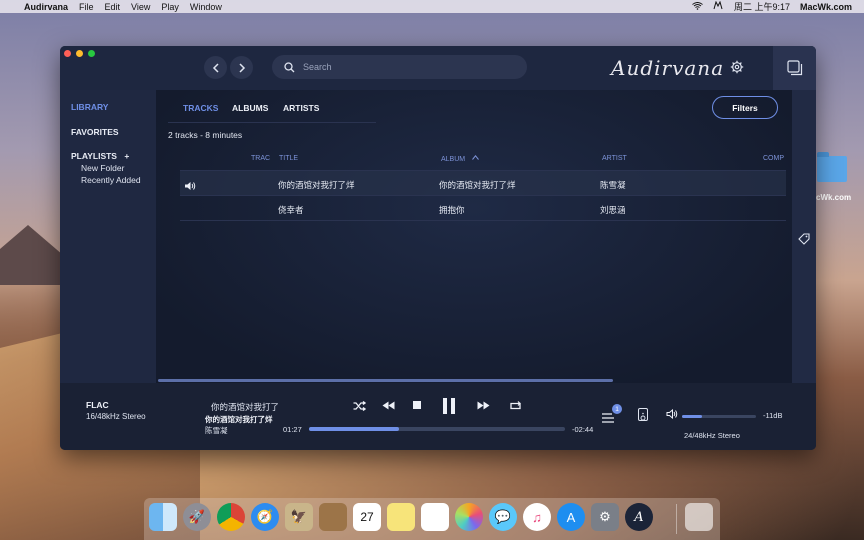 The image size is (864, 540). Describe the element at coordinates (272, 122) in the screenshot. I see `tabs-divider` at that location.